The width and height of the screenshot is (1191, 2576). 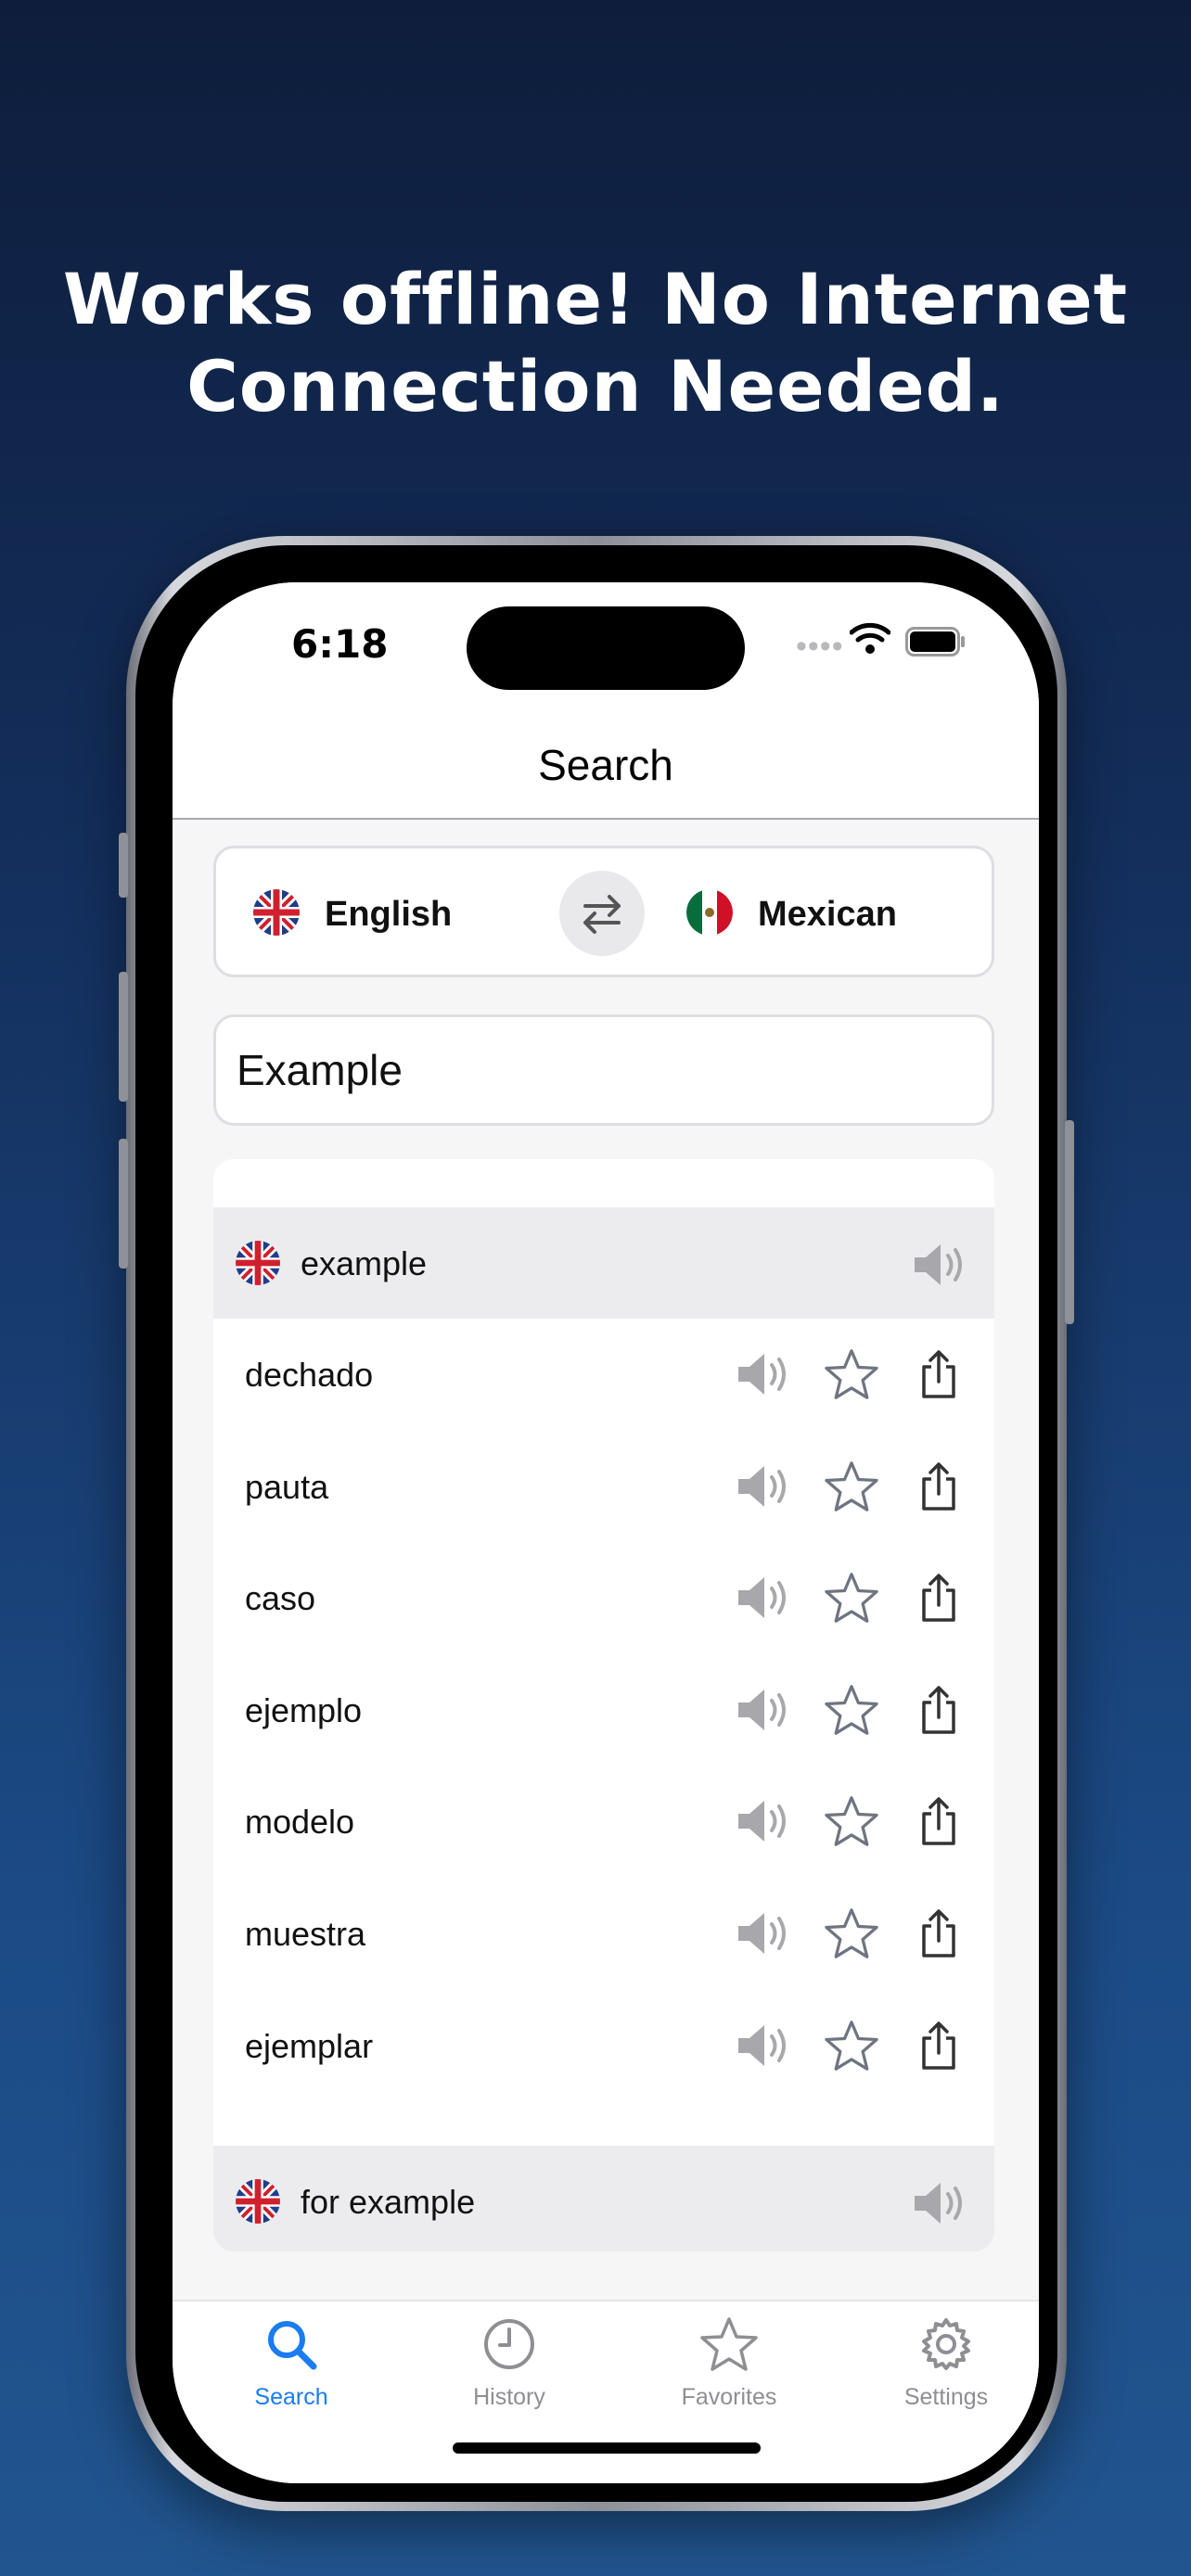 What do you see at coordinates (509, 2397) in the screenshot?
I see `tab-history-label: History` at bounding box center [509, 2397].